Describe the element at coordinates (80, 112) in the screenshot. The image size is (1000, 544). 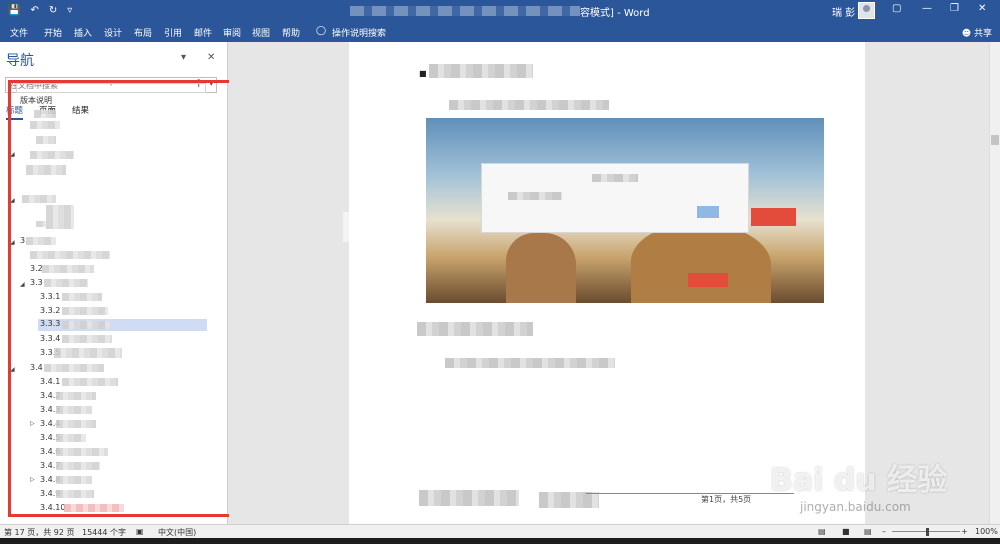
I see `nav-tab-results: 结果` at that location.